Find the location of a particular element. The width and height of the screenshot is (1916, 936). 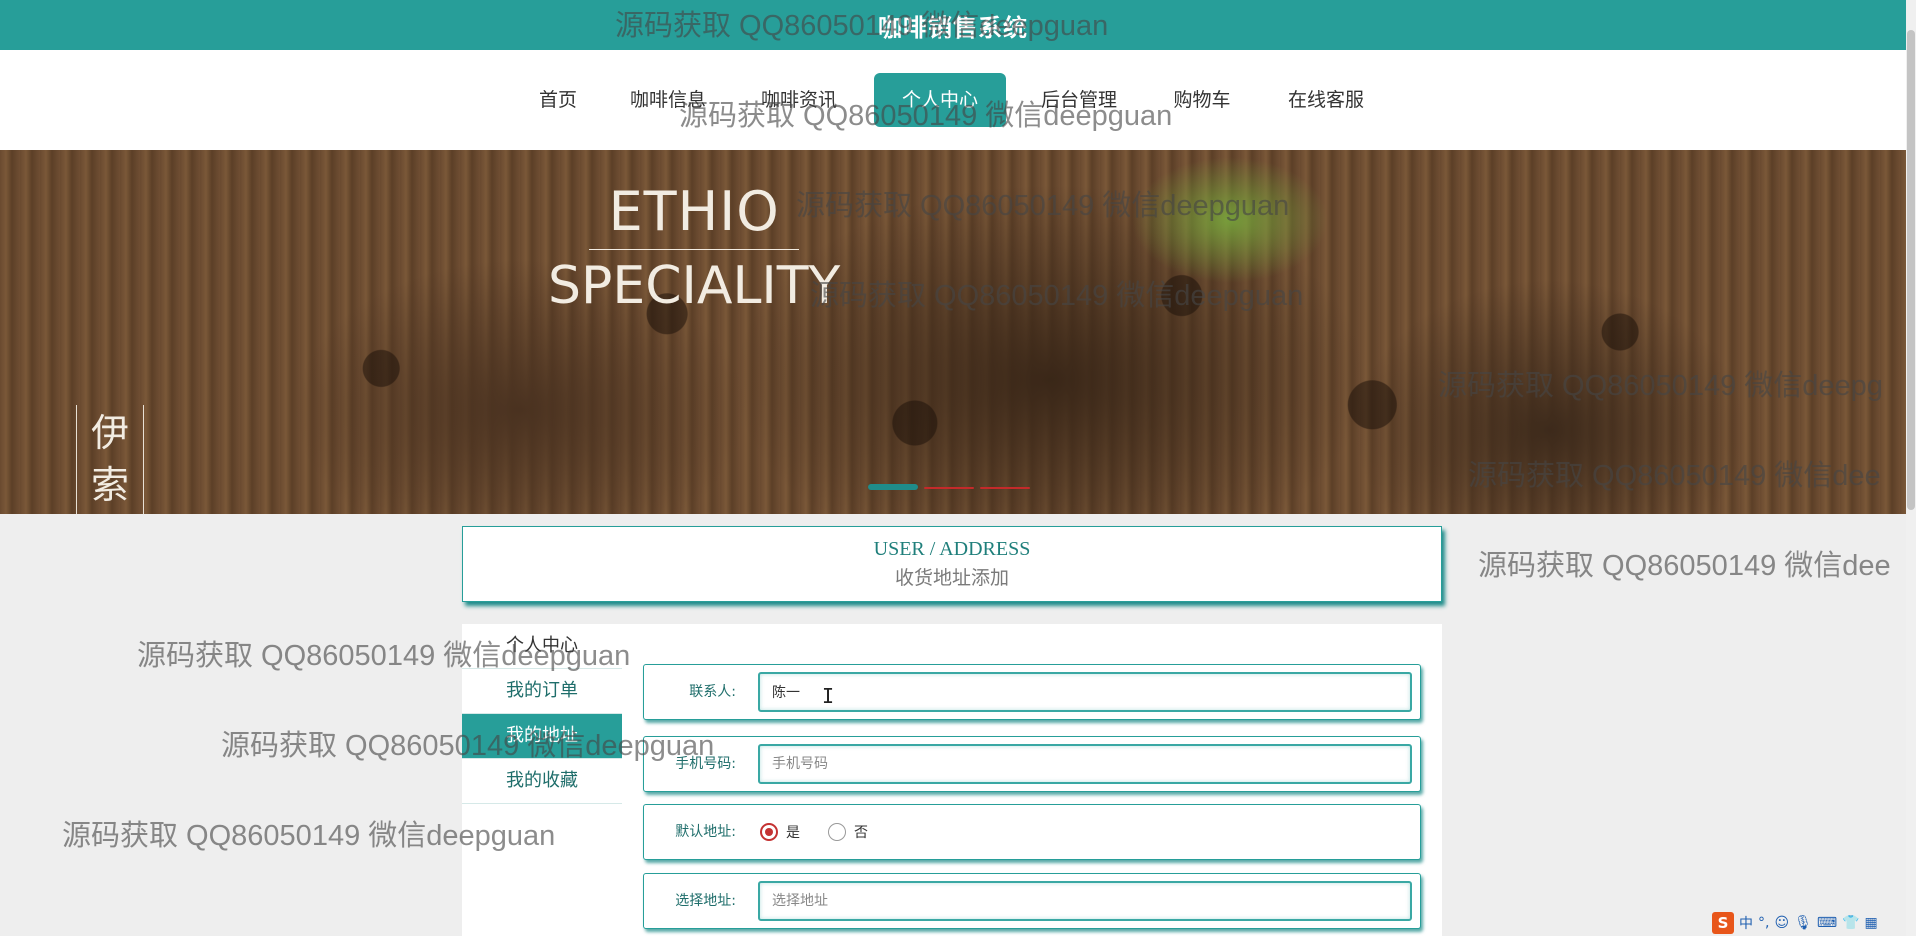

punctuation-icon: °, is located at coordinates (1763, 923).